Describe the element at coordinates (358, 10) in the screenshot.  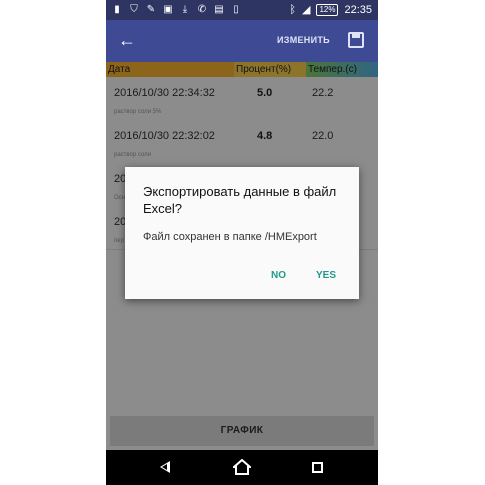
I see `clock: 22:35` at that location.